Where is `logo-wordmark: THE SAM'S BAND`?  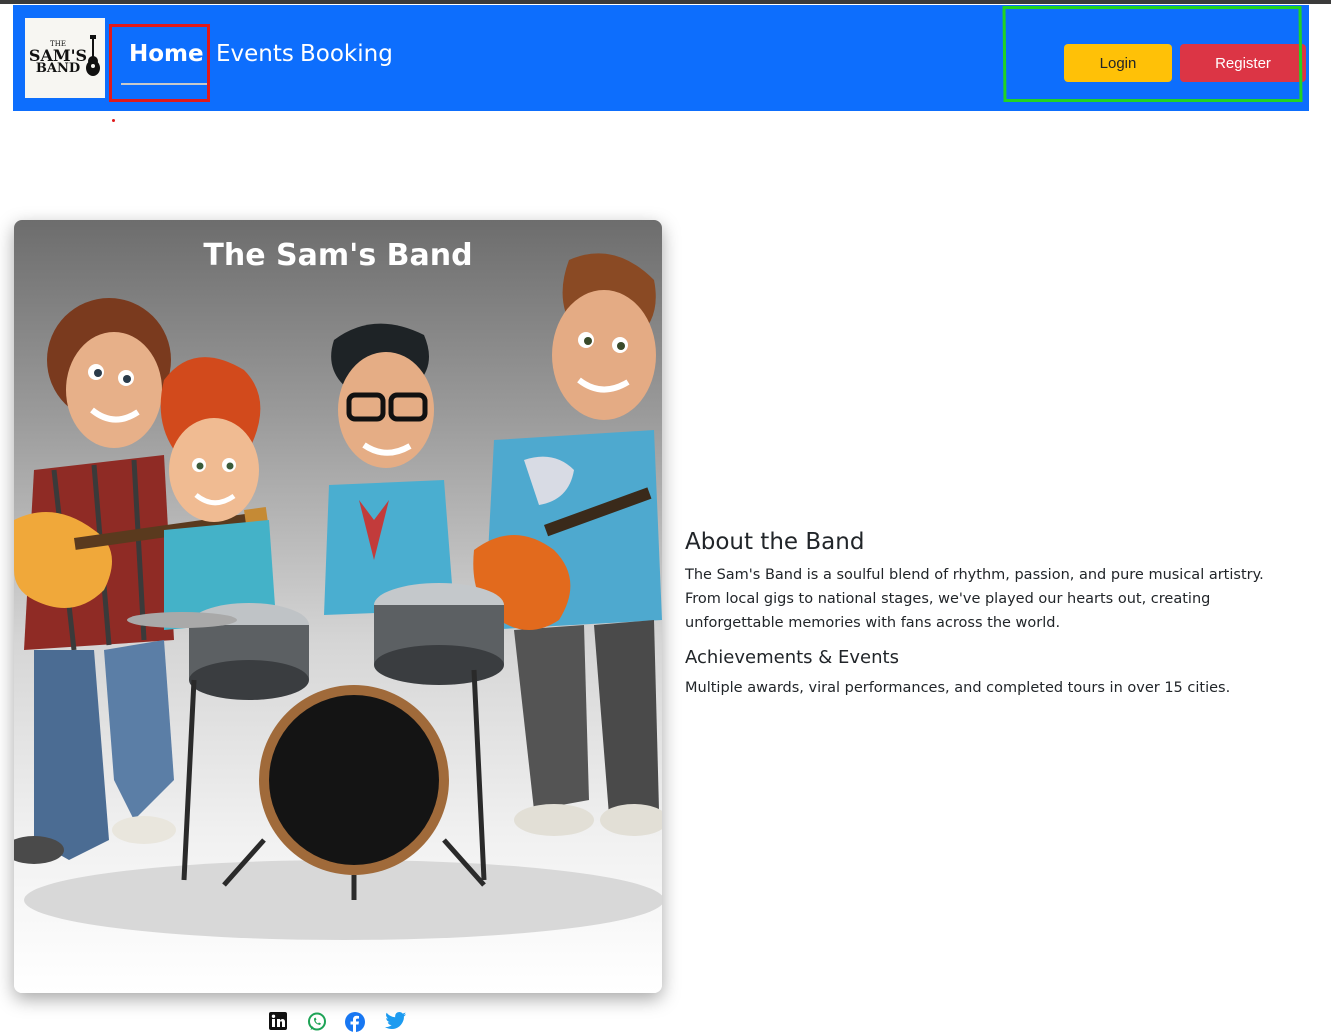
logo-wordmark: THE SAM'S BAND is located at coordinates (58, 58).